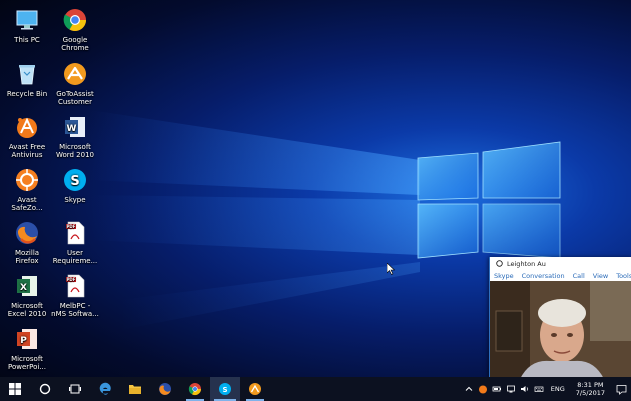 This screenshot has width=631, height=401. I want to click on desktop-icon-microsoft-excel: X Microsoft Excel 2010, so click(27, 295).